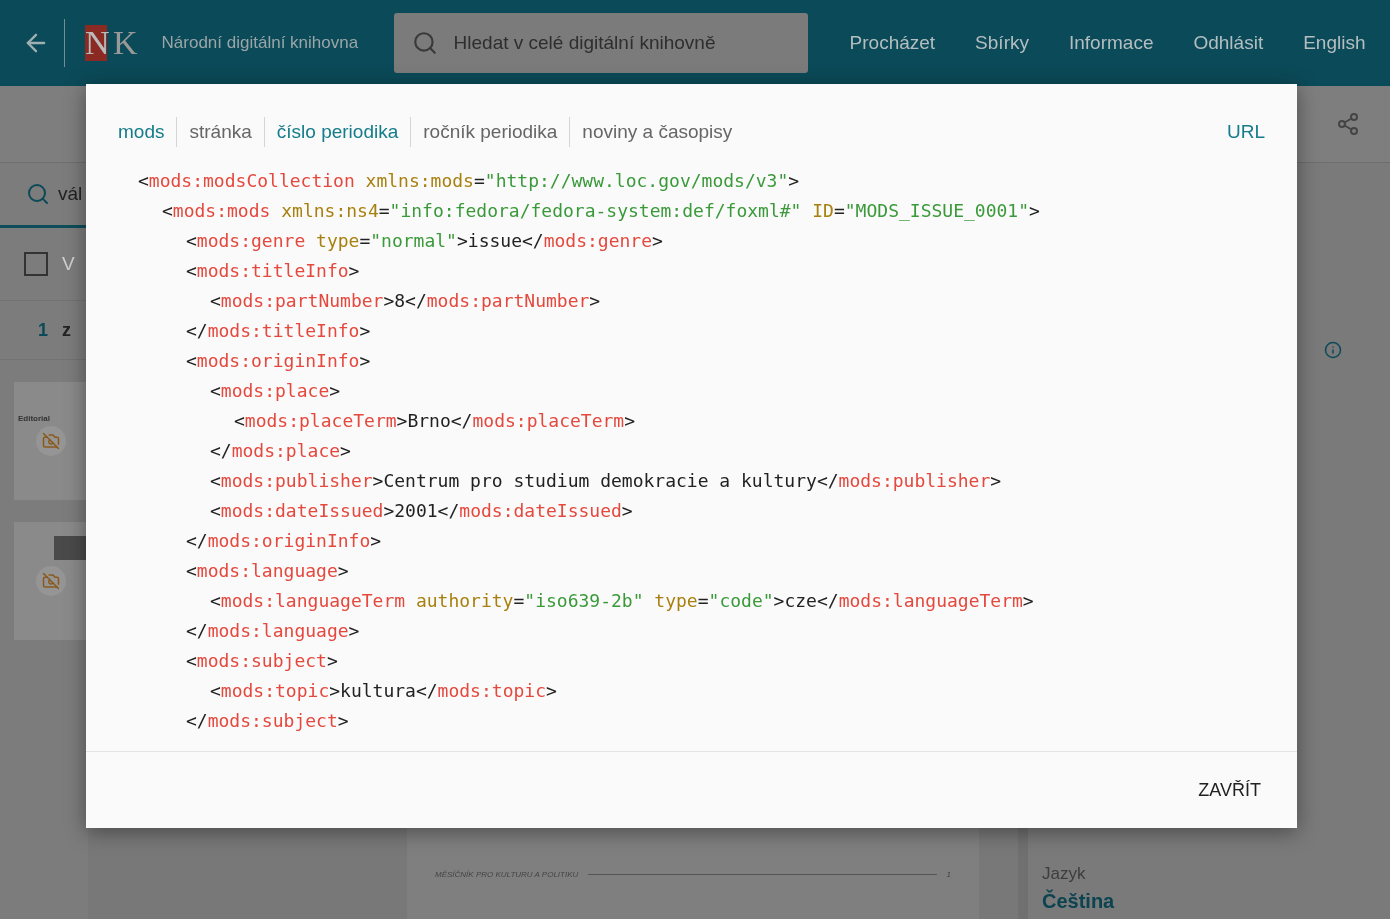 The height and width of the screenshot is (919, 1390). Describe the element at coordinates (622, 601) in the screenshot. I see `code-line: <mods:languageTerm authority="iso639-2b" type="code">cze</mods:languageTerm>` at that location.